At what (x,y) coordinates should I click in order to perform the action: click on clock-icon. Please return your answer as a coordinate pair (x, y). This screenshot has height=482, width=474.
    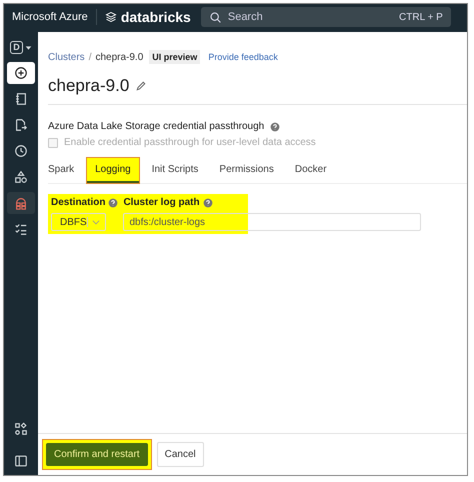
    Looking at the image, I should click on (21, 151).